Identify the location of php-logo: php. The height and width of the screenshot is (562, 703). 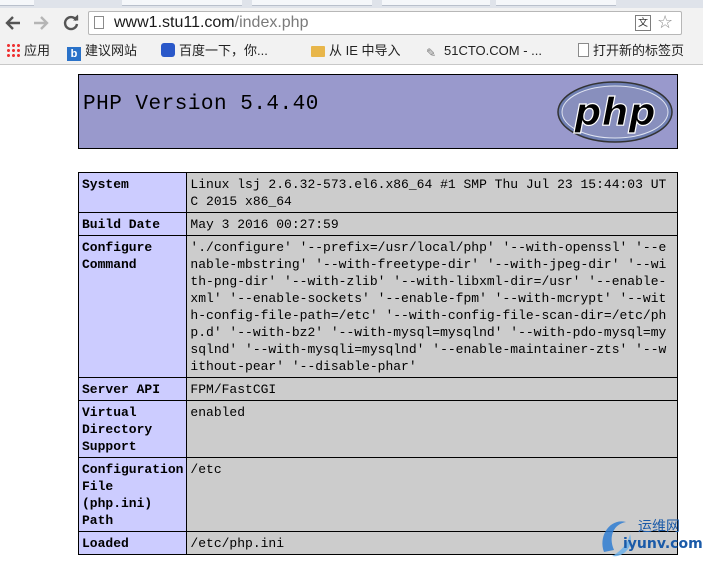
(615, 112).